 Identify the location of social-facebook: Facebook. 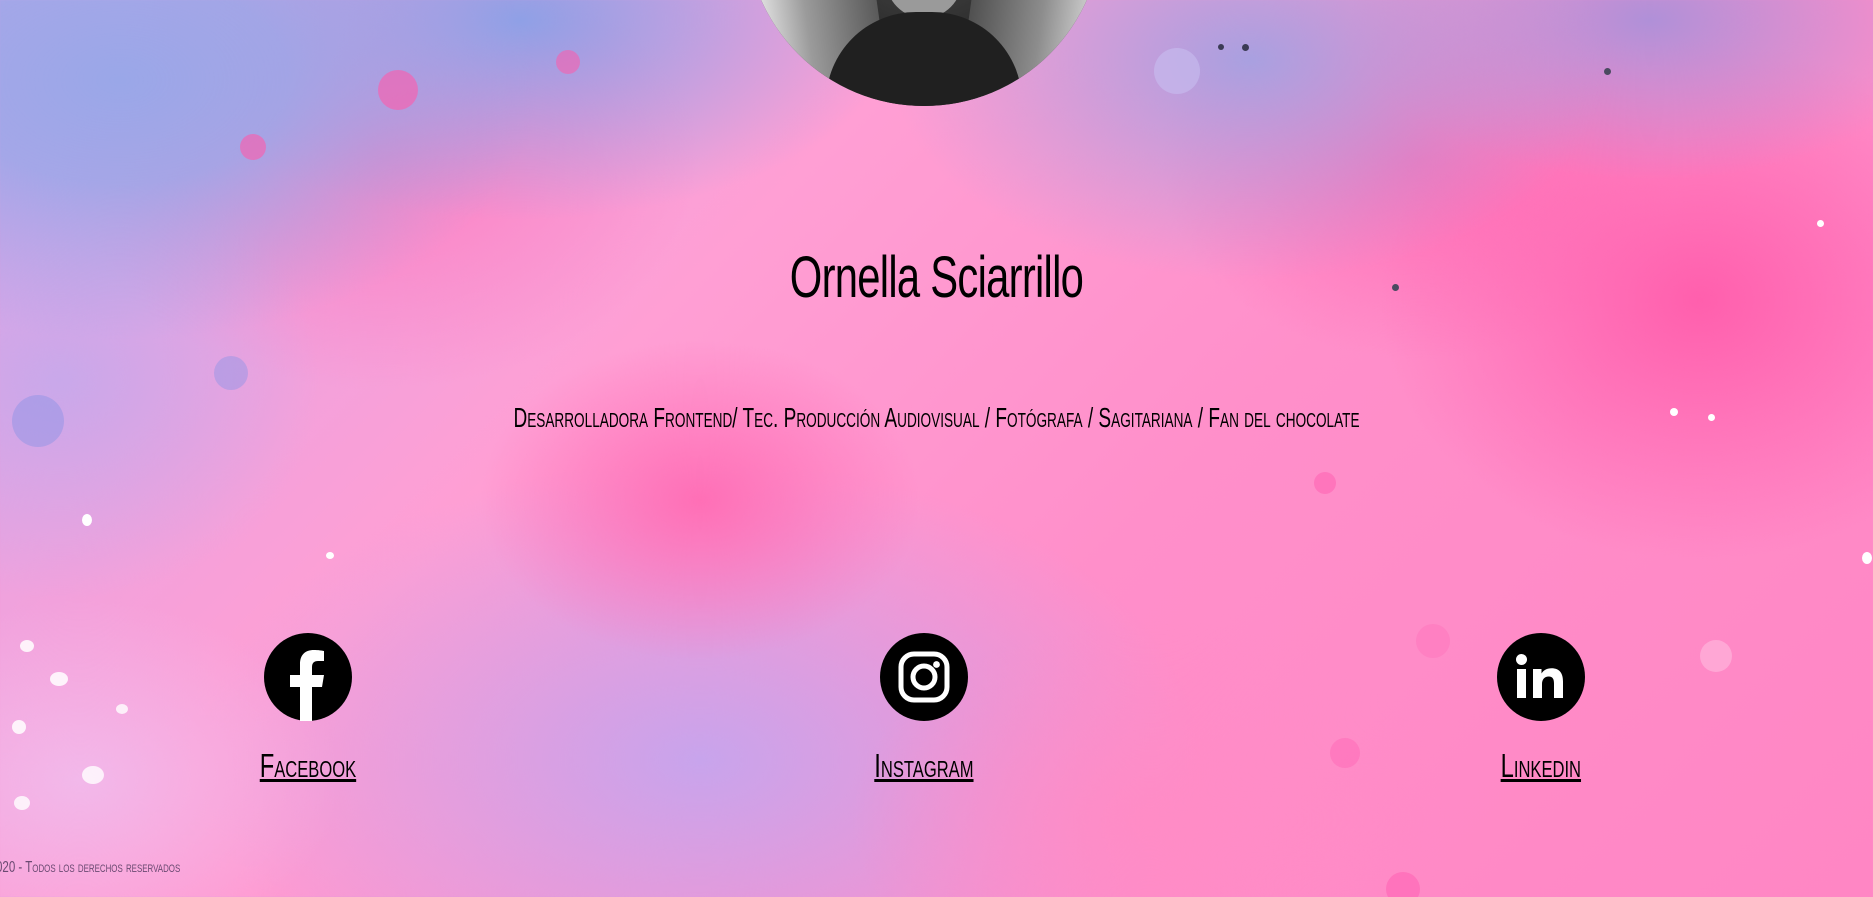
(308, 709).